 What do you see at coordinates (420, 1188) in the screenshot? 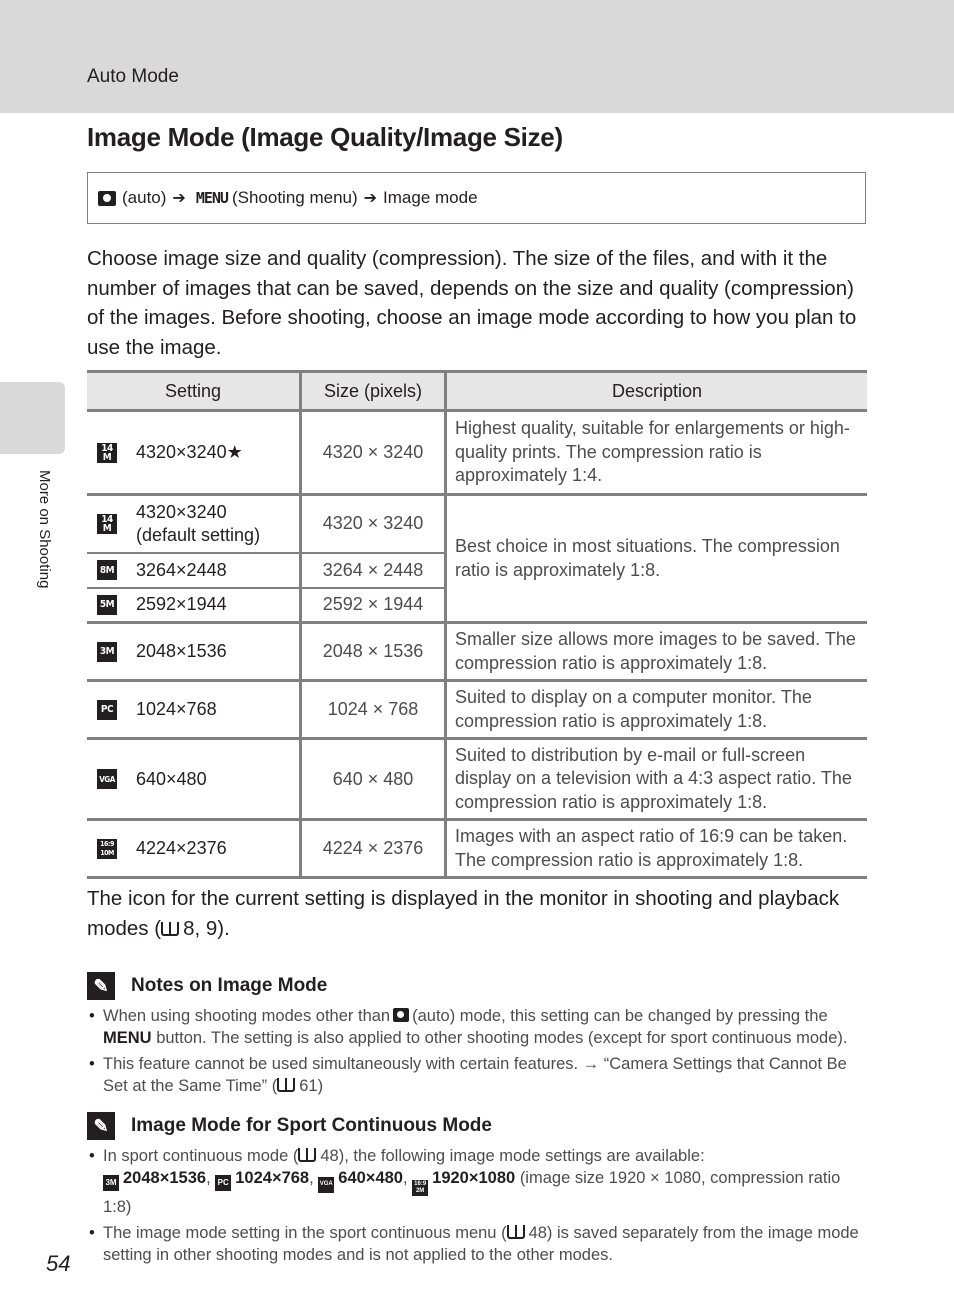
I see `mode-16x9-2m-icon: 16:9 2M` at bounding box center [420, 1188].